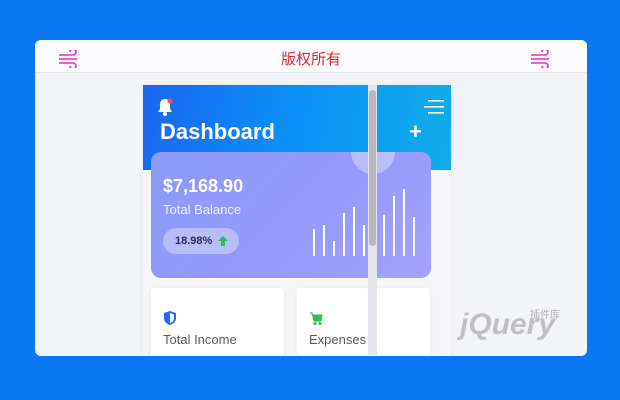 This screenshot has width=620, height=400. Describe the element at coordinates (165, 107) in the screenshot. I see `bell-icon` at that location.